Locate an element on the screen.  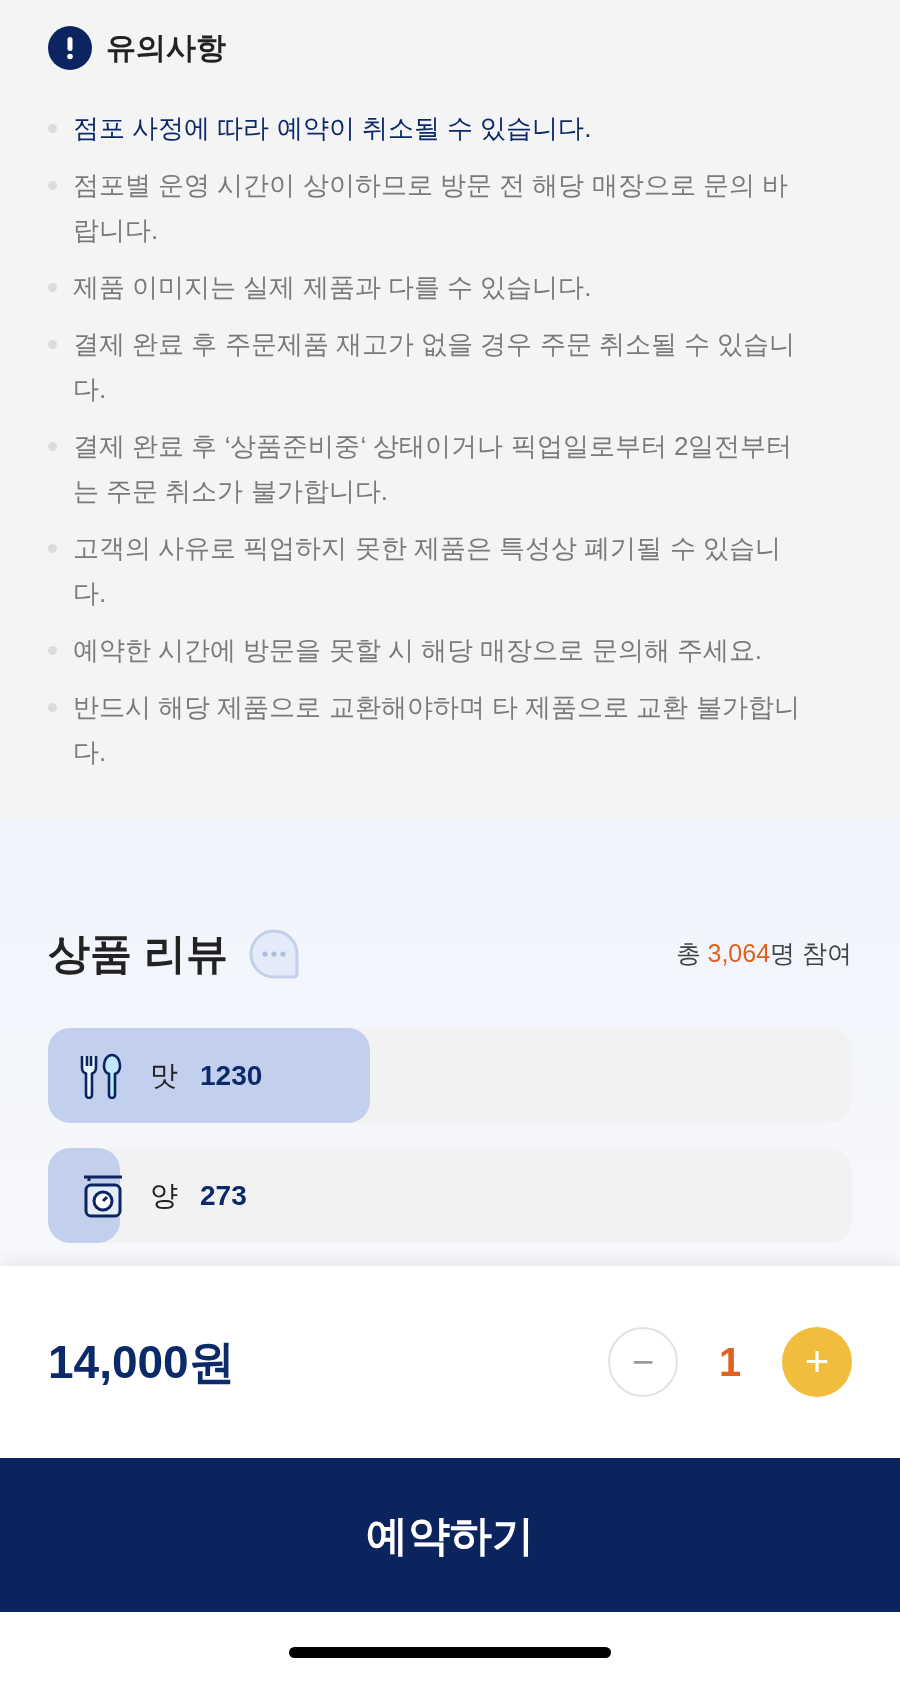
reserve-button: 예약하기 is located at coordinates (450, 1535).